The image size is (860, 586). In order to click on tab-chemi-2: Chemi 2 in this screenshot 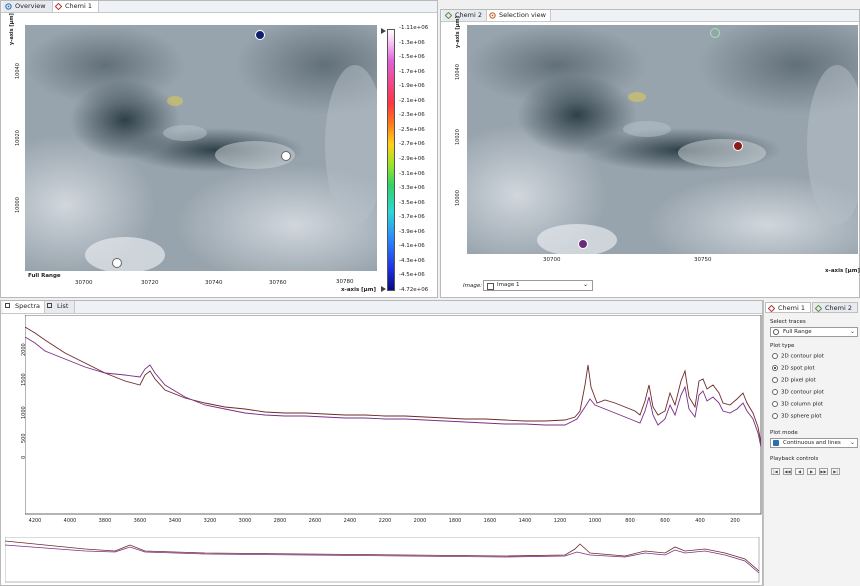, I will do `click(465, 15)`.